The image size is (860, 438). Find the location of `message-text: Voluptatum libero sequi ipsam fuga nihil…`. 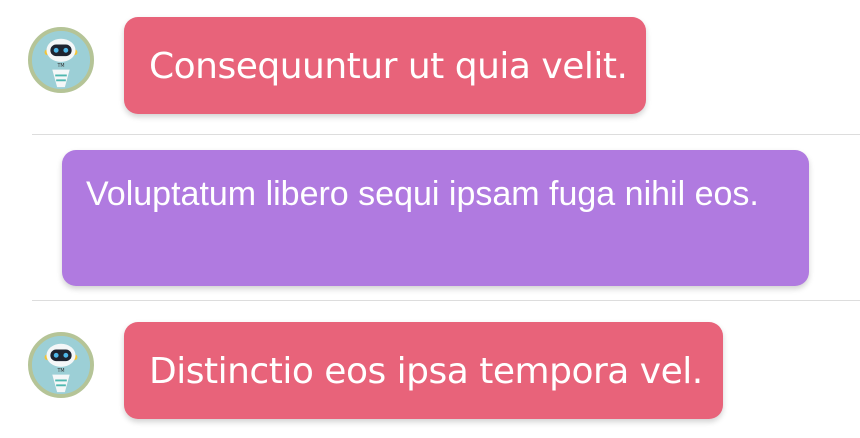

message-text: Voluptatum libero sequi ipsam fuga nihil… is located at coordinates (422, 194).